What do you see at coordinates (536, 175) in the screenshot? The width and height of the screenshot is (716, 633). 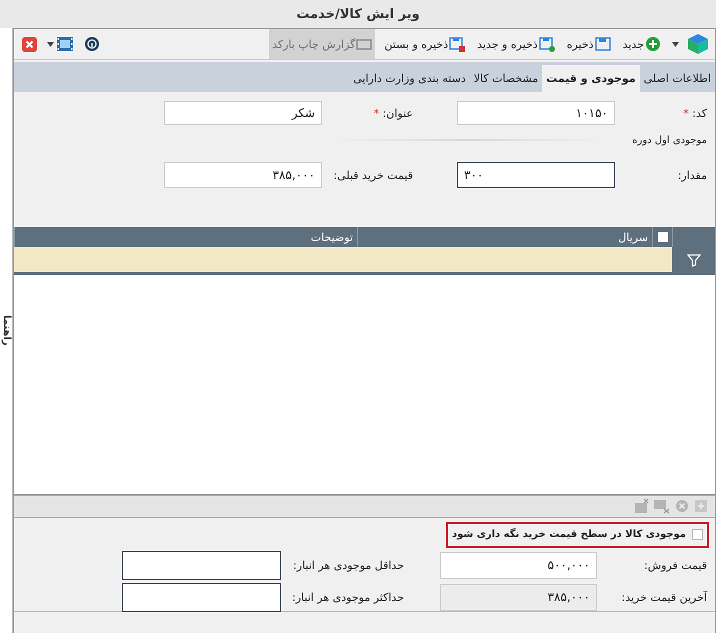 I see `number-field: ۳۰۰` at bounding box center [536, 175].